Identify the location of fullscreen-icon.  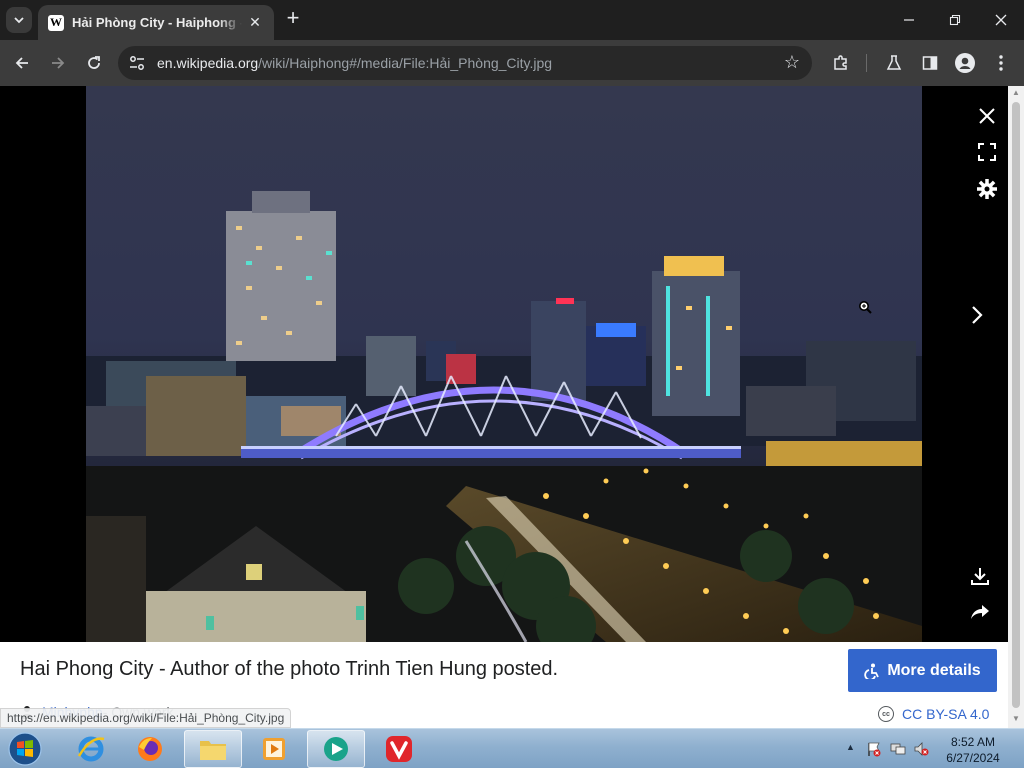
(987, 152).